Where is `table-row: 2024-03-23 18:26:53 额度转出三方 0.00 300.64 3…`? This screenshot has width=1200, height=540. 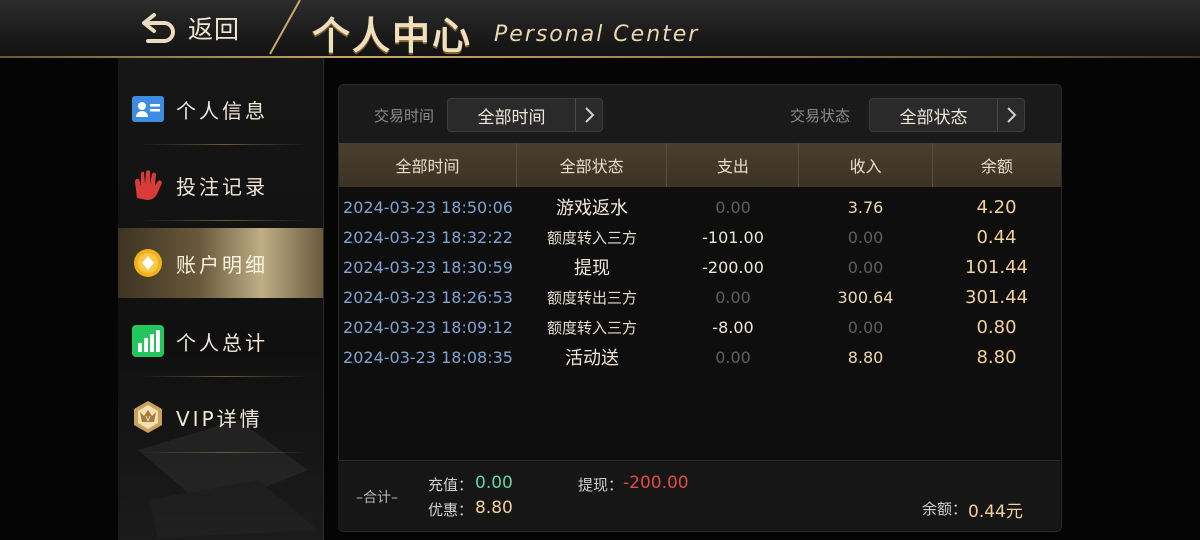
table-row: 2024-03-23 18:26:53 额度转出三方 0.00 300.64 3… is located at coordinates (700, 297).